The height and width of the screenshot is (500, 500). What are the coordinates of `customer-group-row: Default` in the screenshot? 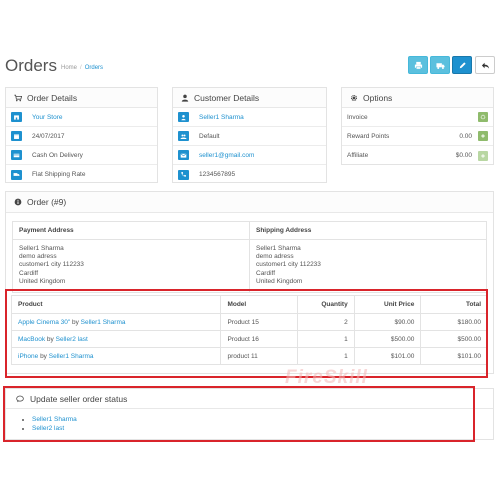 It's located at (249, 136).